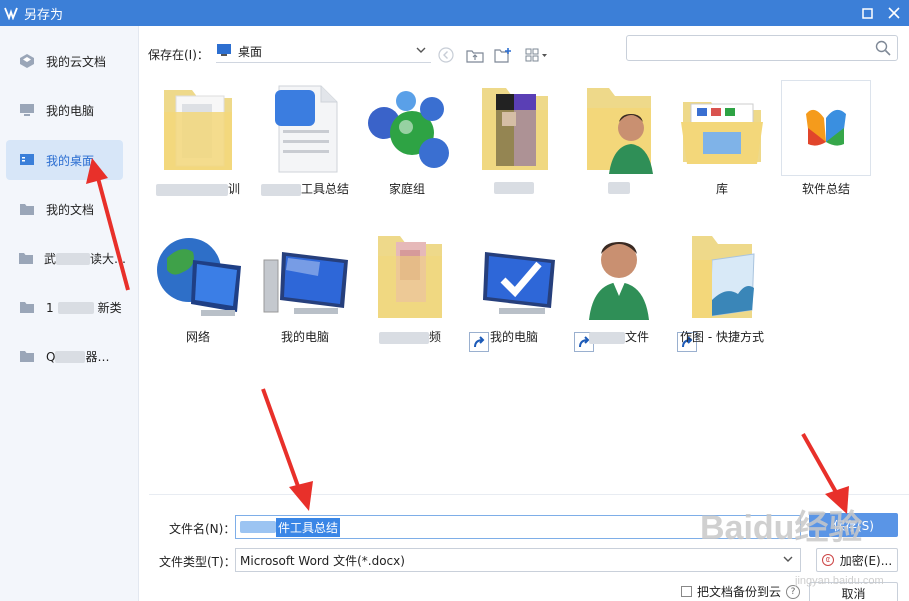 Image resolution: width=909 pixels, height=601 pixels. What do you see at coordinates (44, 15) in the screenshot?
I see `window-title: 另存为` at bounding box center [44, 15].